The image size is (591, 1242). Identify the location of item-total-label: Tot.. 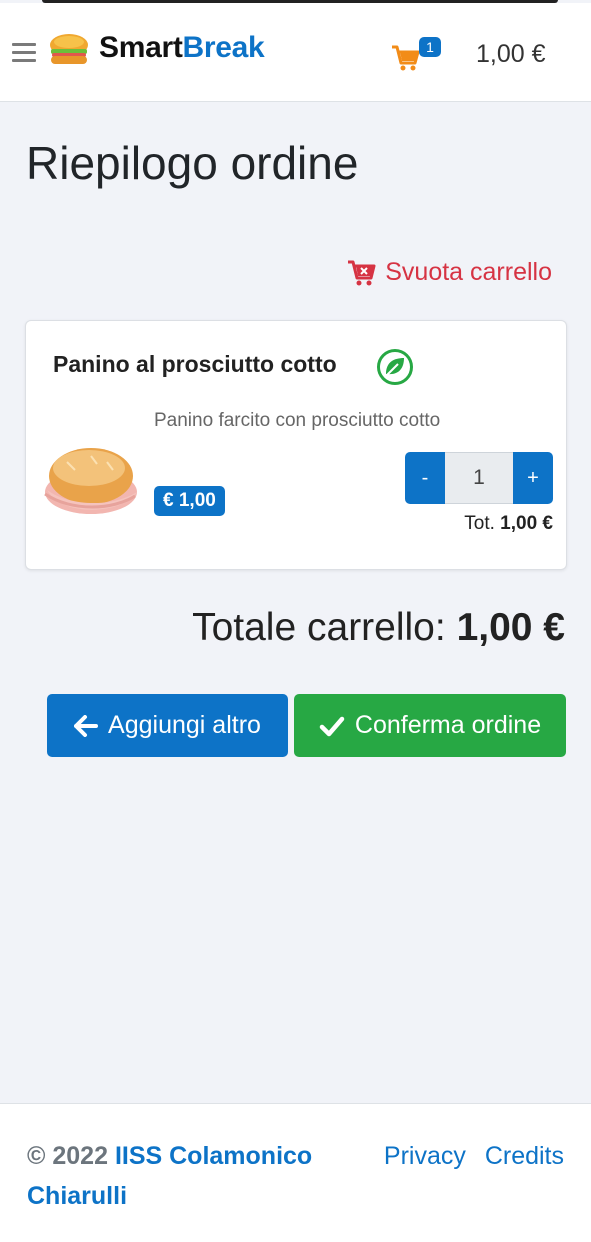
(479, 523).